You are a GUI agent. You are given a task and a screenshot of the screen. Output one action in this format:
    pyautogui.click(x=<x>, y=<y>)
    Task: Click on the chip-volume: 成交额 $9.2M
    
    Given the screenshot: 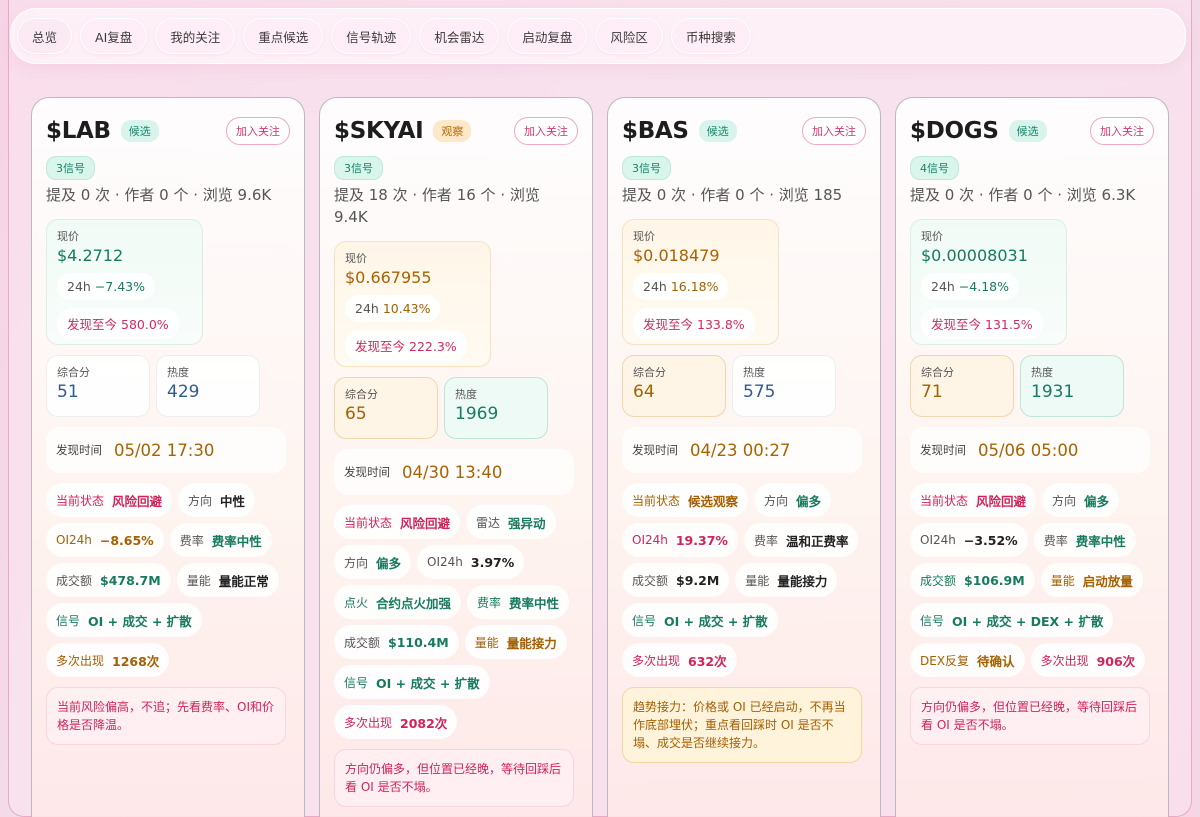 What is the action you would take?
    pyautogui.click(x=676, y=580)
    